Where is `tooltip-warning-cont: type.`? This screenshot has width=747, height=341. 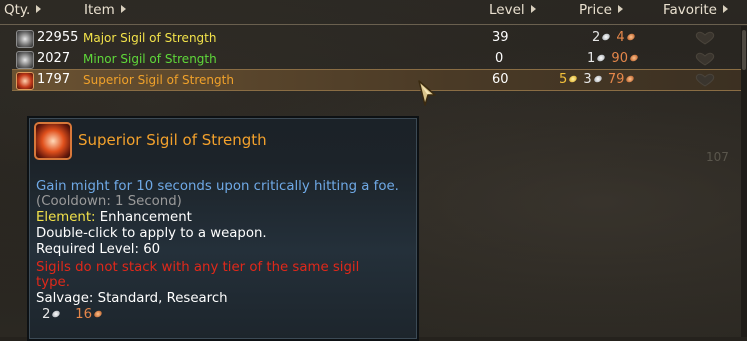 tooltip-warning-cont: type. is located at coordinates (53, 282).